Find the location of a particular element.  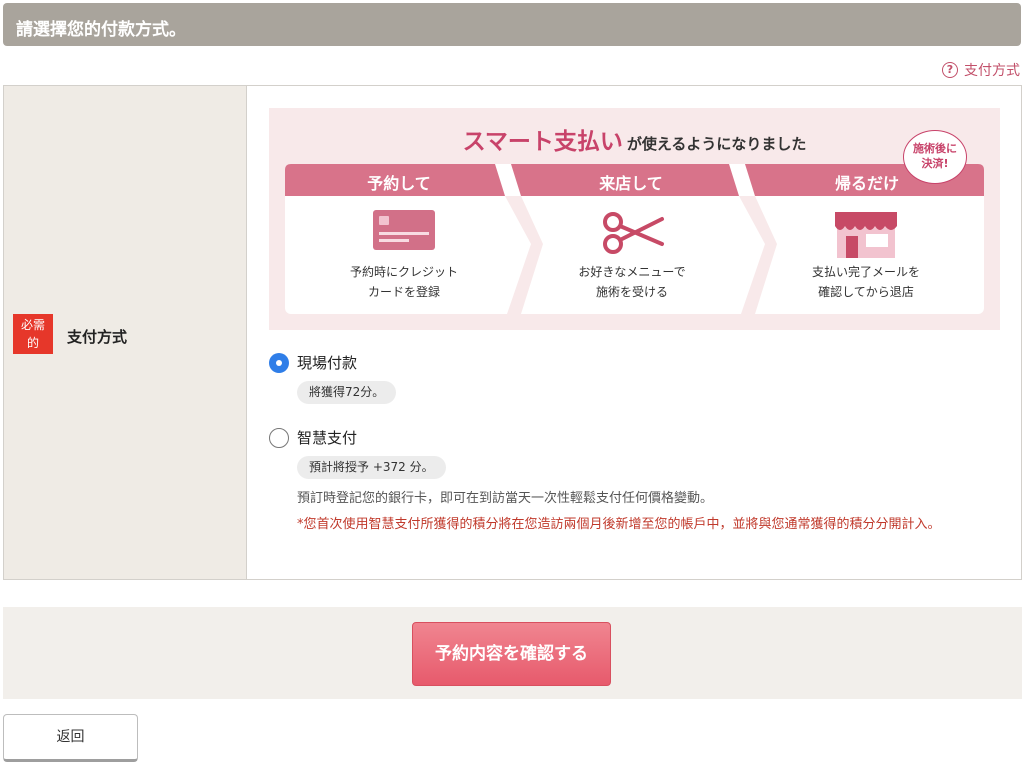

step-2-text: お好きなメニューで 施術を受ける is located at coordinates (632, 282).